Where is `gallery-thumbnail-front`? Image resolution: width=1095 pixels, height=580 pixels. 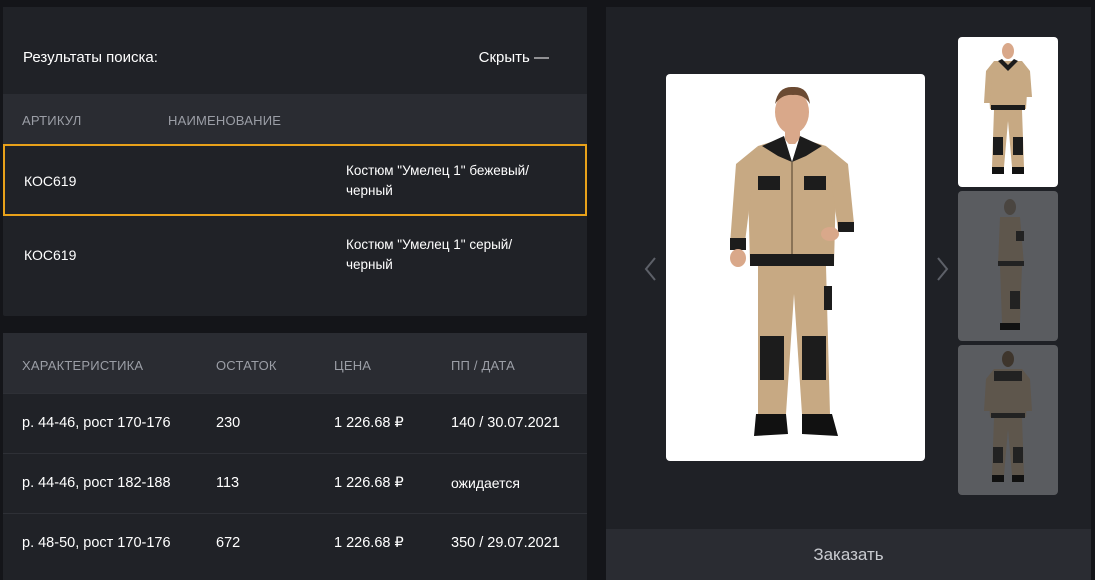
gallery-thumbnail-front is located at coordinates (1008, 112).